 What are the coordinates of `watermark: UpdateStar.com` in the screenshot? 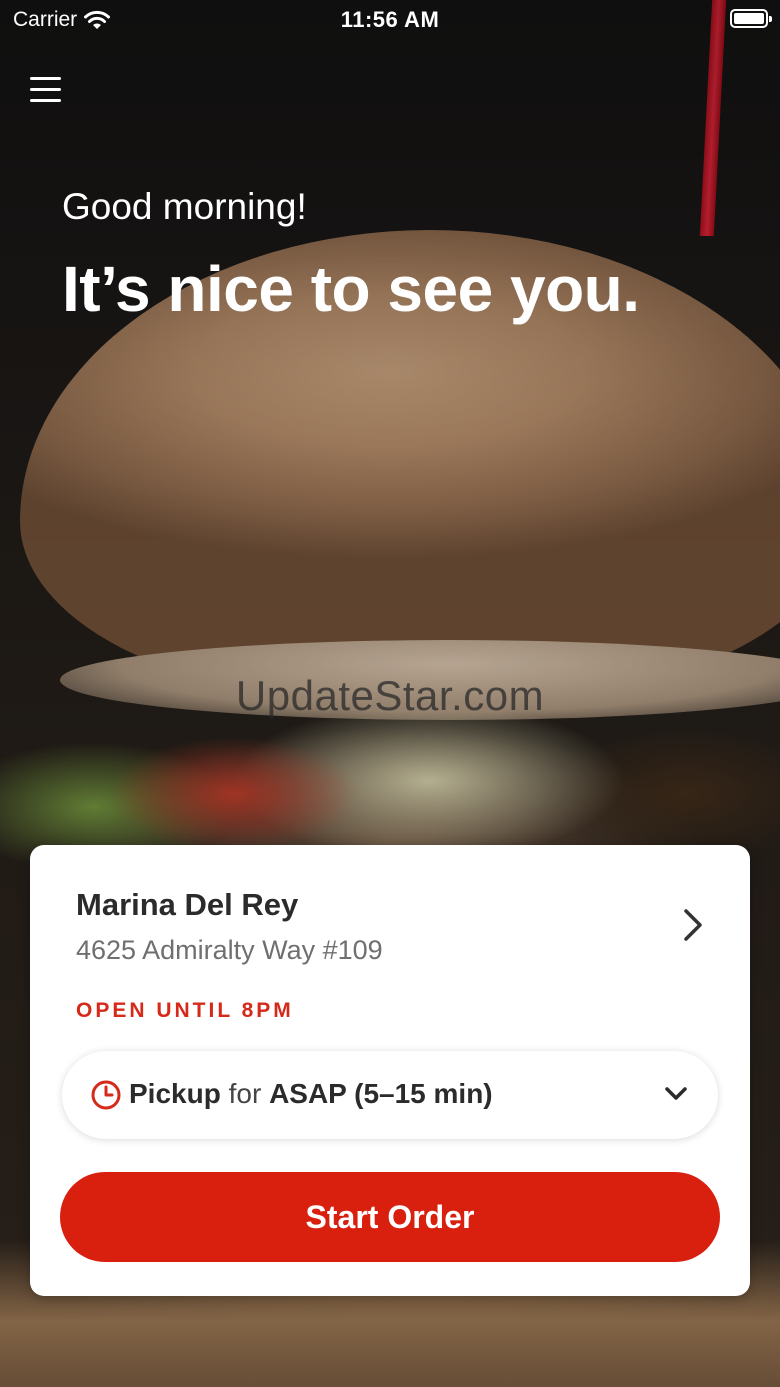 It's located at (390, 695).